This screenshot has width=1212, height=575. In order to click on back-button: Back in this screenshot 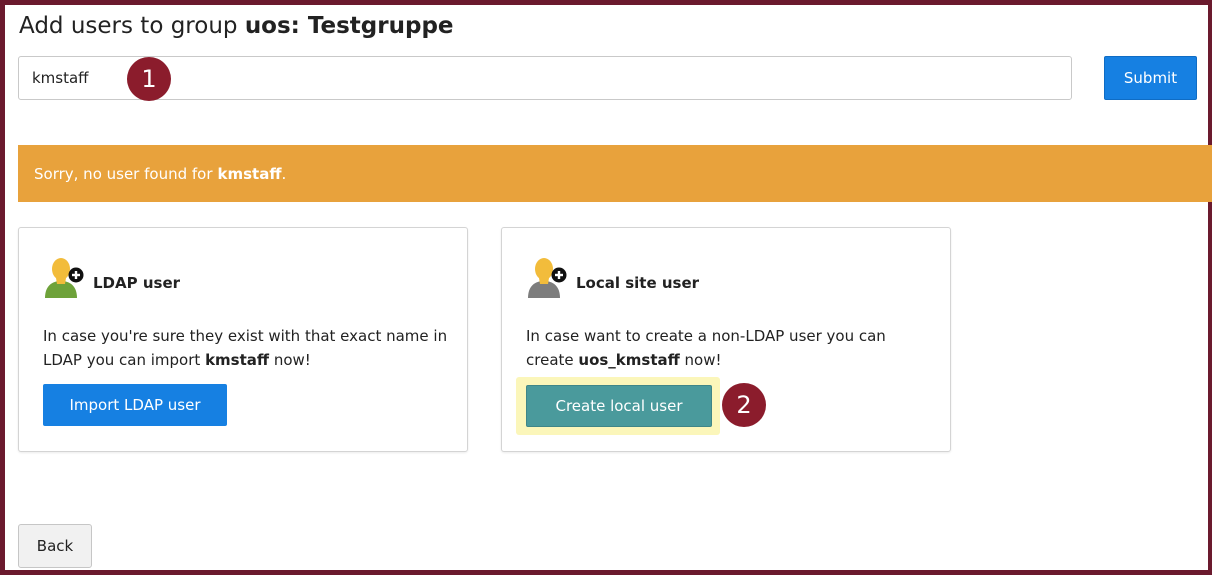, I will do `click(55, 546)`.